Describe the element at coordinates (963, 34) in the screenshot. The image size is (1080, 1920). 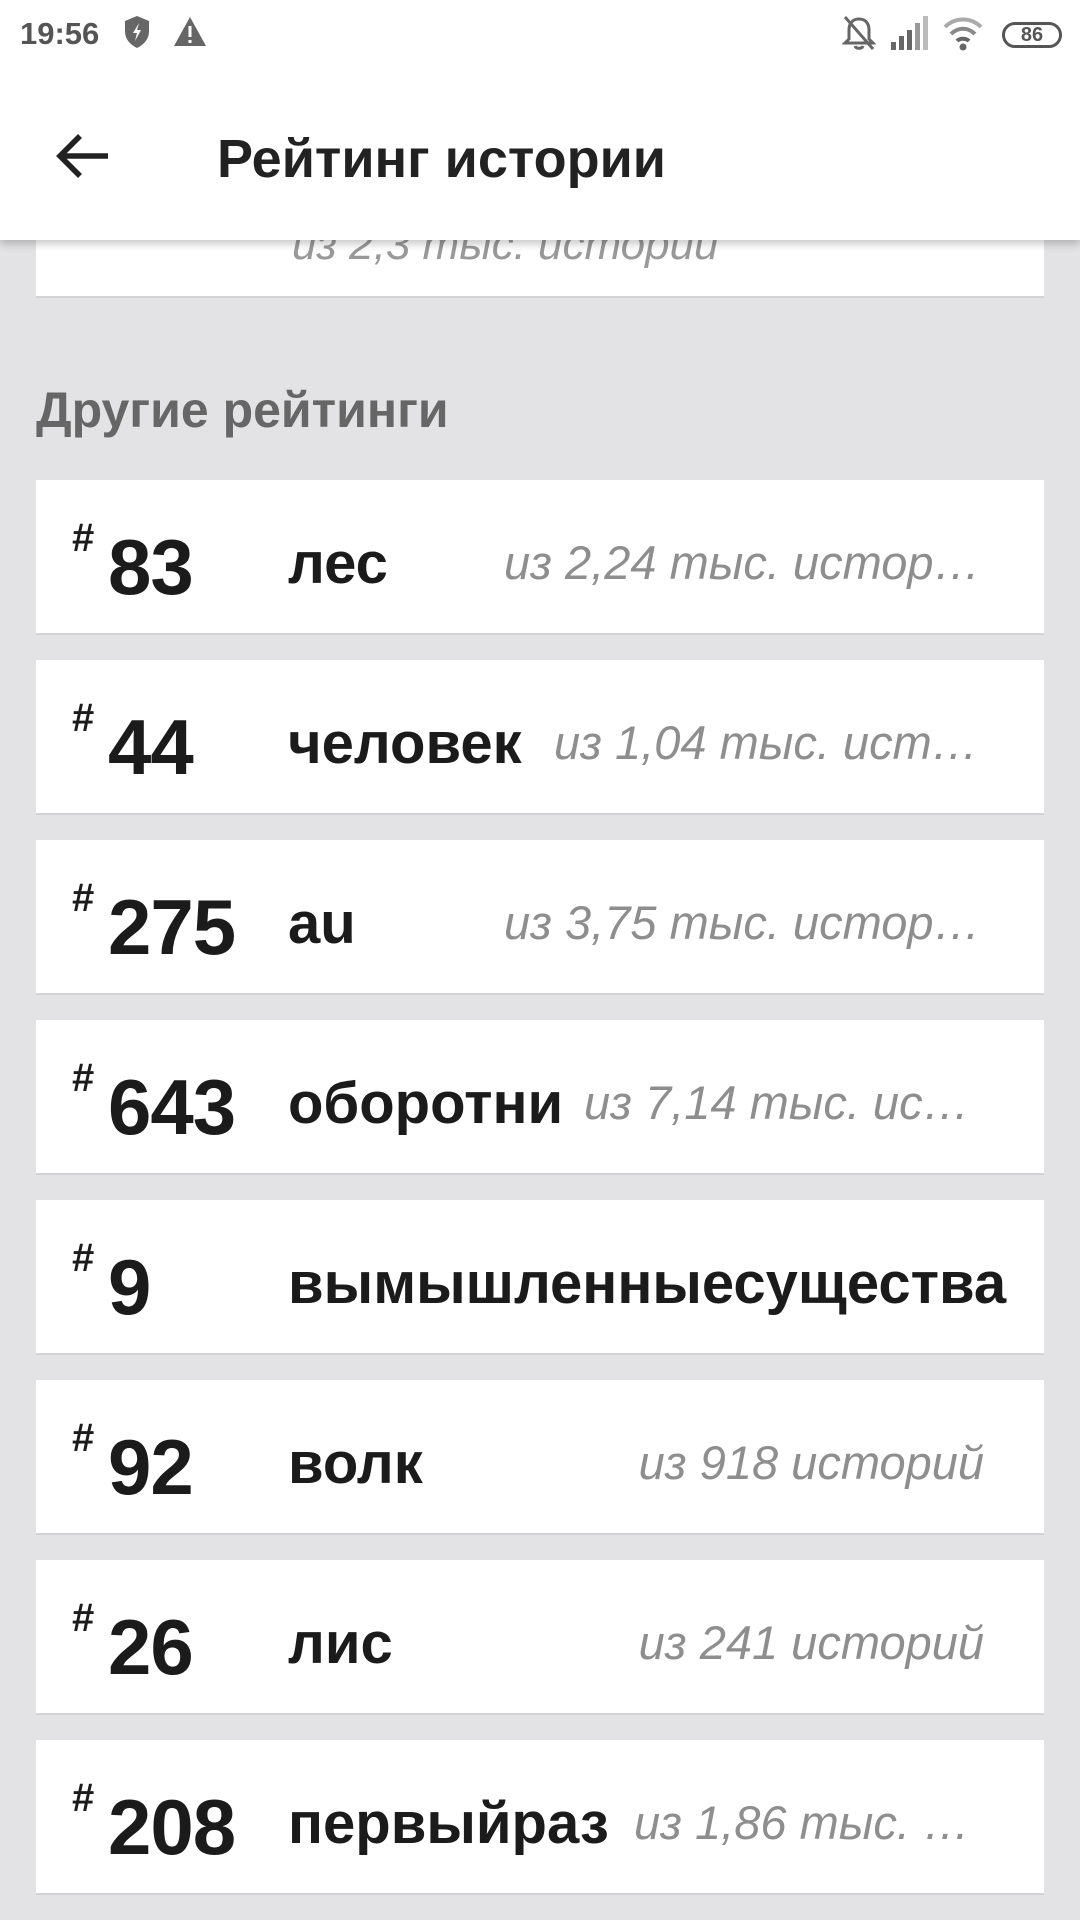
I see `wifi-icon` at that location.